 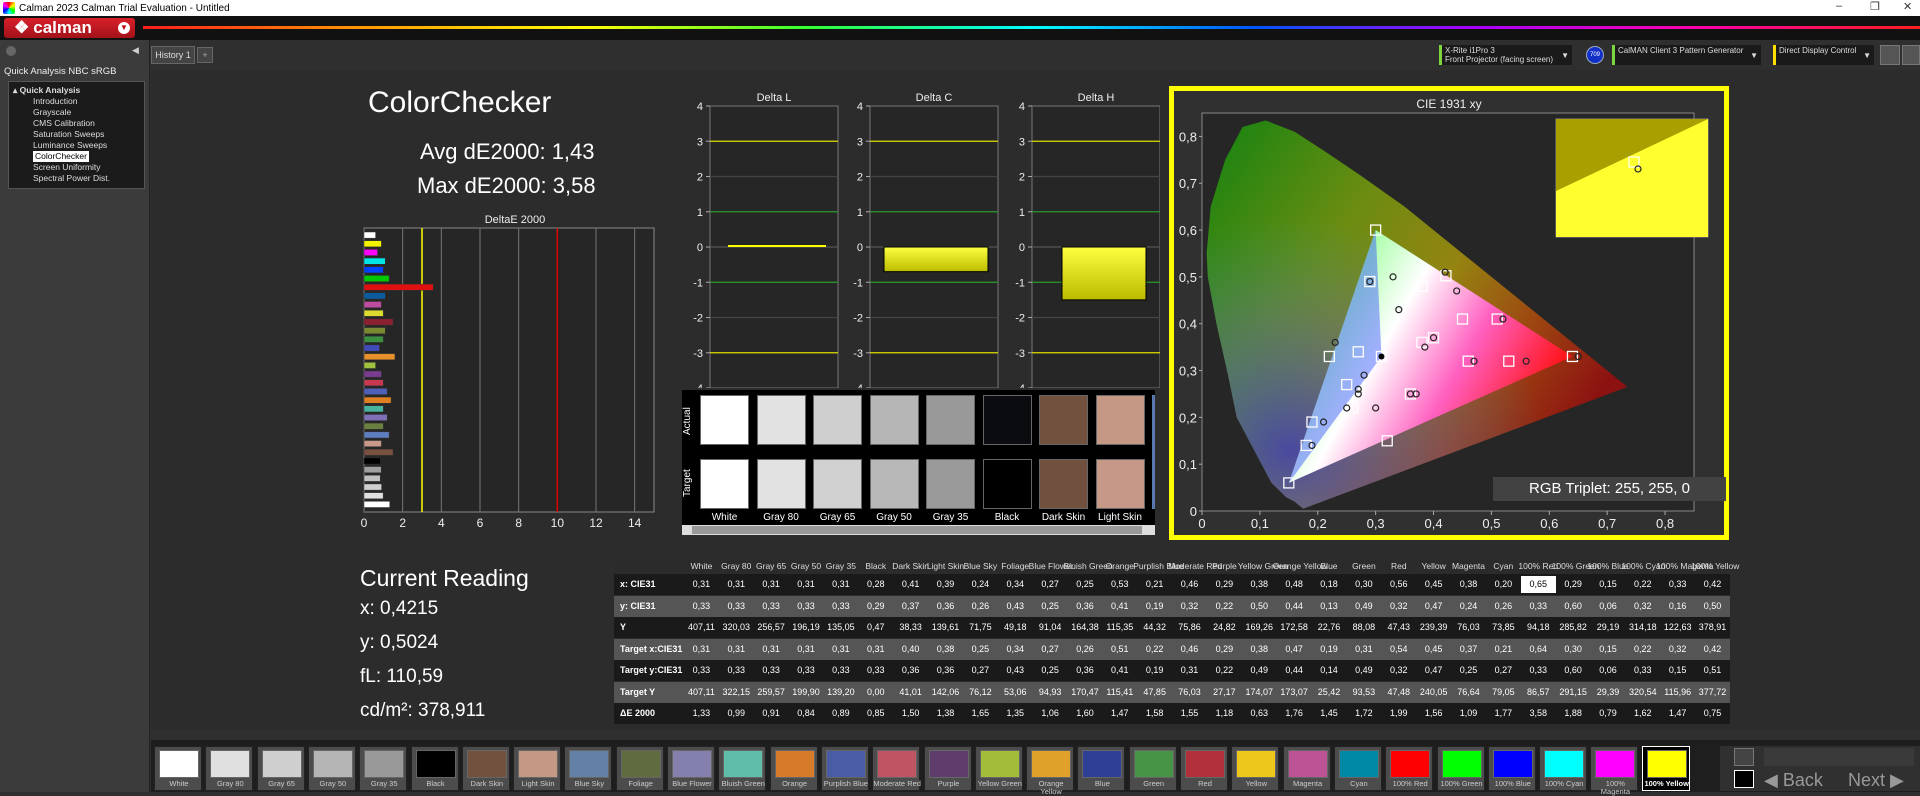 What do you see at coordinates (588, 768) in the screenshot?
I see `footer-swatch-blue-sky: Blue Sky` at bounding box center [588, 768].